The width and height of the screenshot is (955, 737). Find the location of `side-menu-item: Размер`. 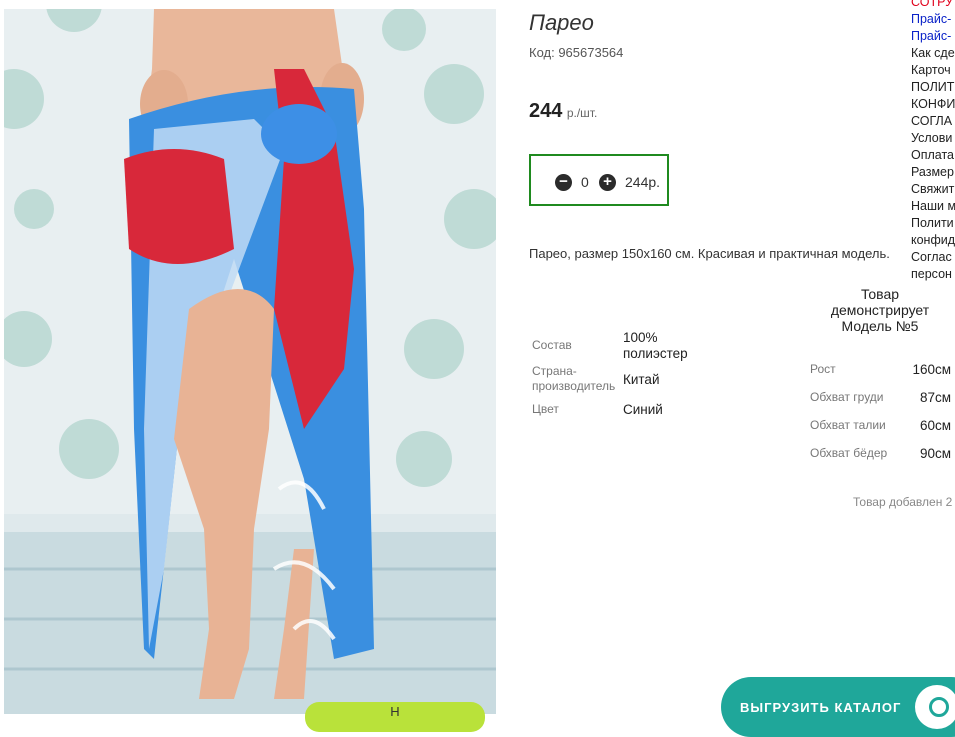

side-menu-item: Размер is located at coordinates (933, 172).